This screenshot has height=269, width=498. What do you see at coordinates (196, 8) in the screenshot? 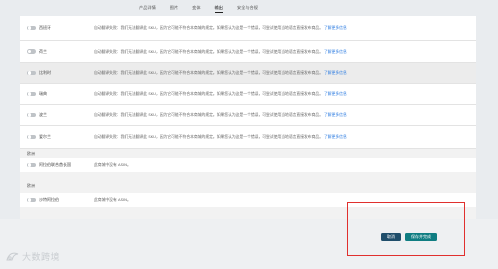
I see `tab-variations: 变体` at bounding box center [196, 8].